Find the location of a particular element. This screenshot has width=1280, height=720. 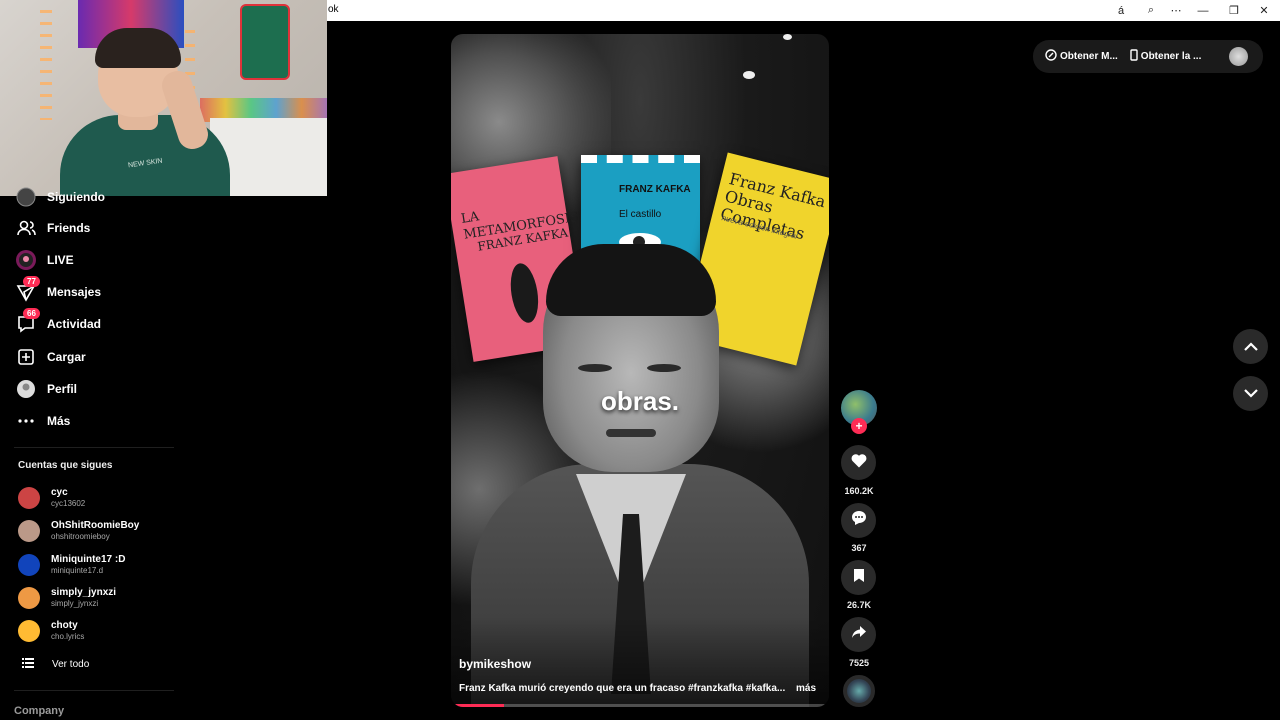

account-username: cyc13602 is located at coordinates (68, 503).